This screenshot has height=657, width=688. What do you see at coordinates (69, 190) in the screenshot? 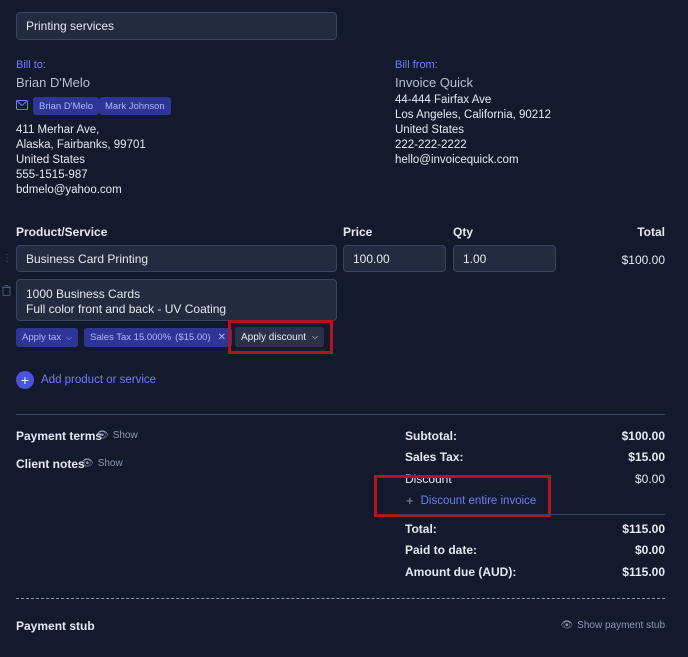
I see `email: bdmelo@yahoo.com` at bounding box center [69, 190].